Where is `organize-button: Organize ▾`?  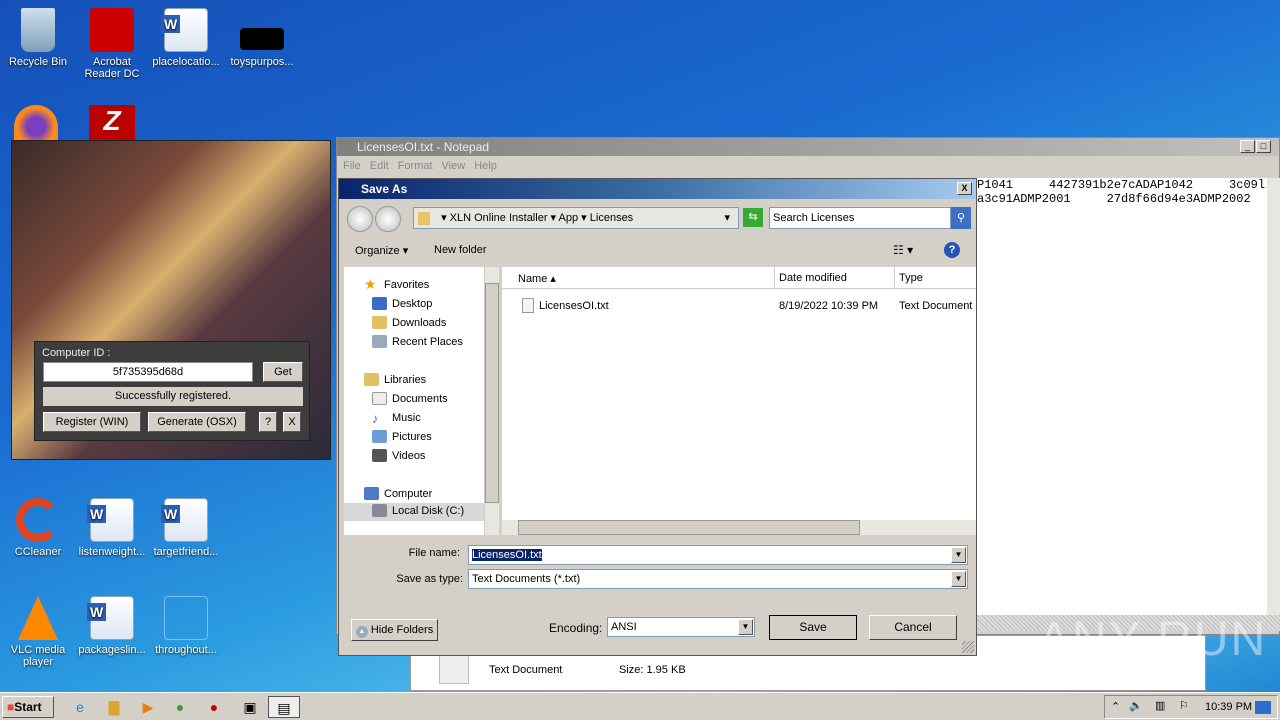
organize-button: Organize ▾ is located at coordinates (381, 250).